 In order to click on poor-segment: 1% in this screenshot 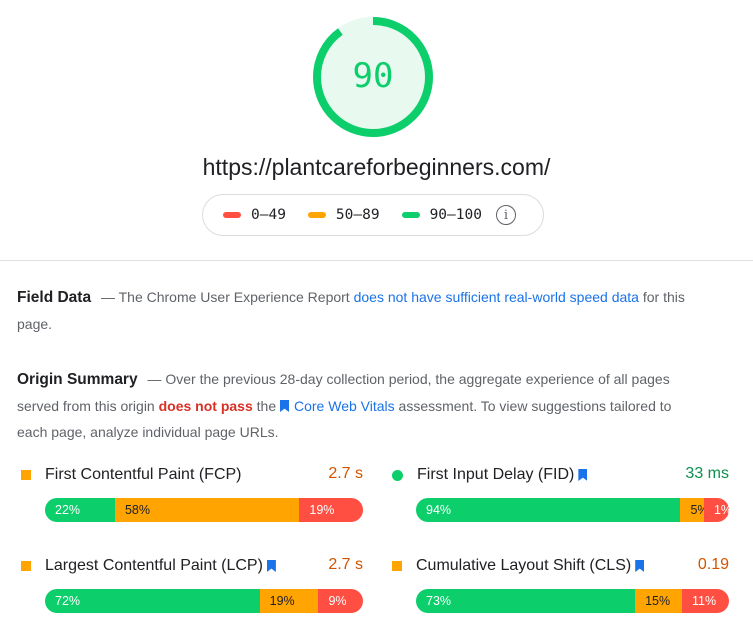, I will do `click(716, 510)`.